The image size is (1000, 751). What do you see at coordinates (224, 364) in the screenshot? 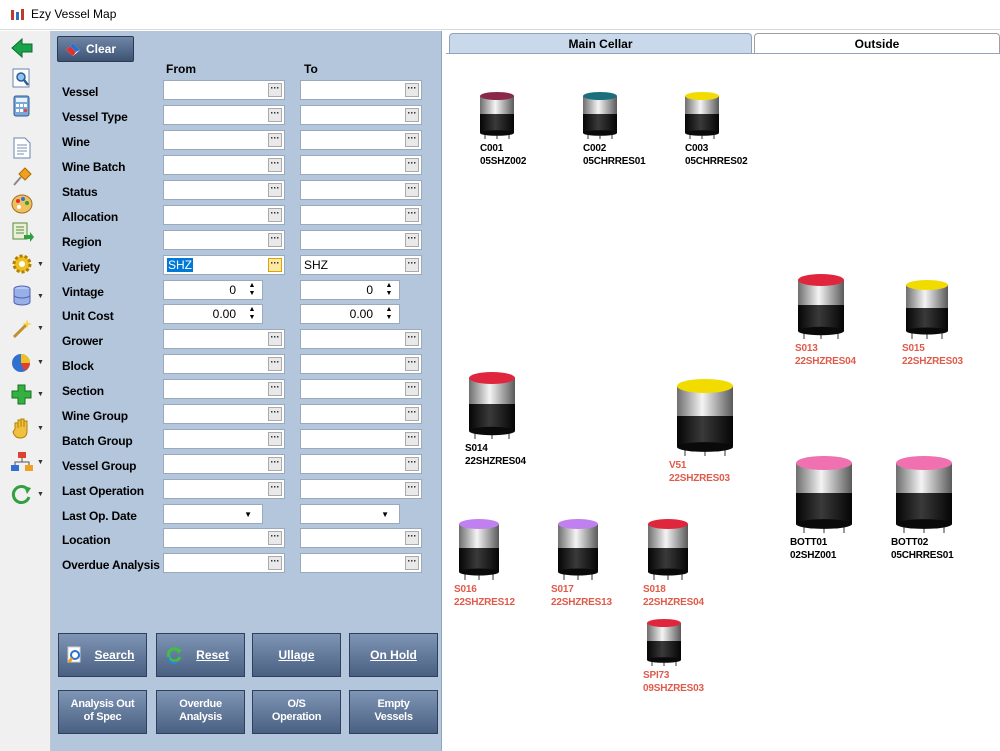
I see `block-from-field: ···` at bounding box center [224, 364].